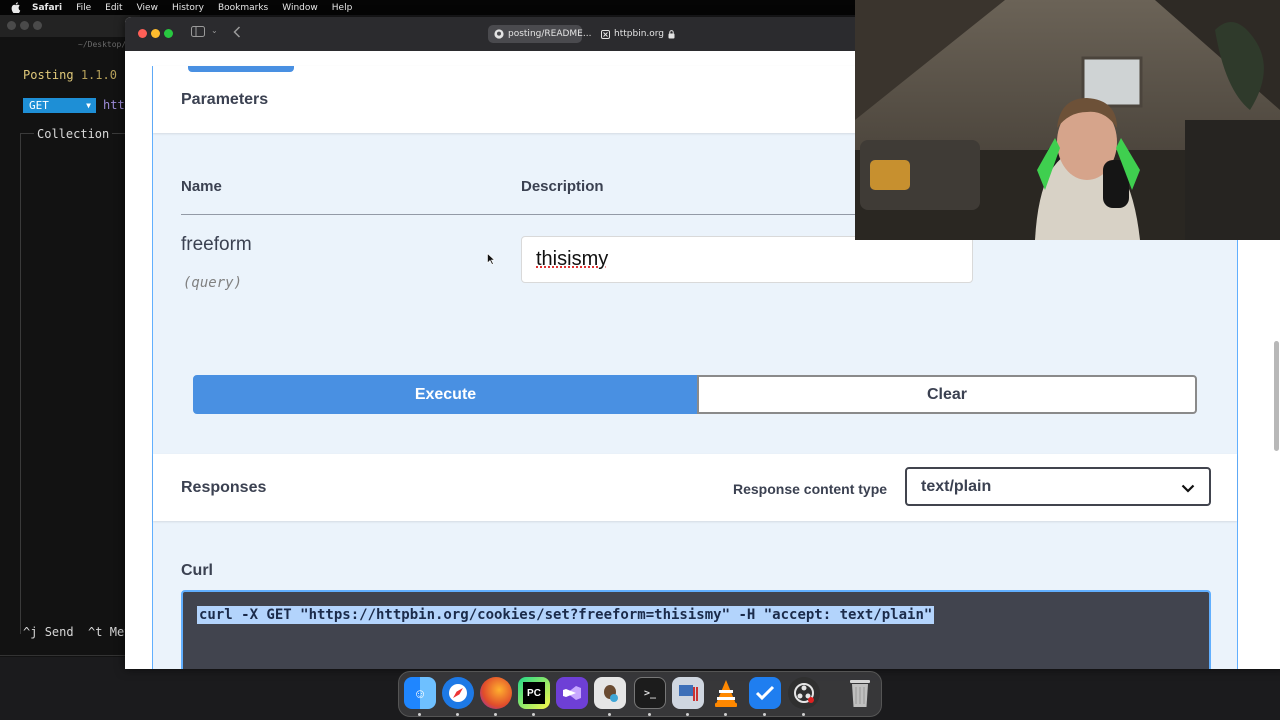 The image size is (1280, 720). Describe the element at coordinates (1188, 489) in the screenshot. I see `chevron-down-icon` at that location.